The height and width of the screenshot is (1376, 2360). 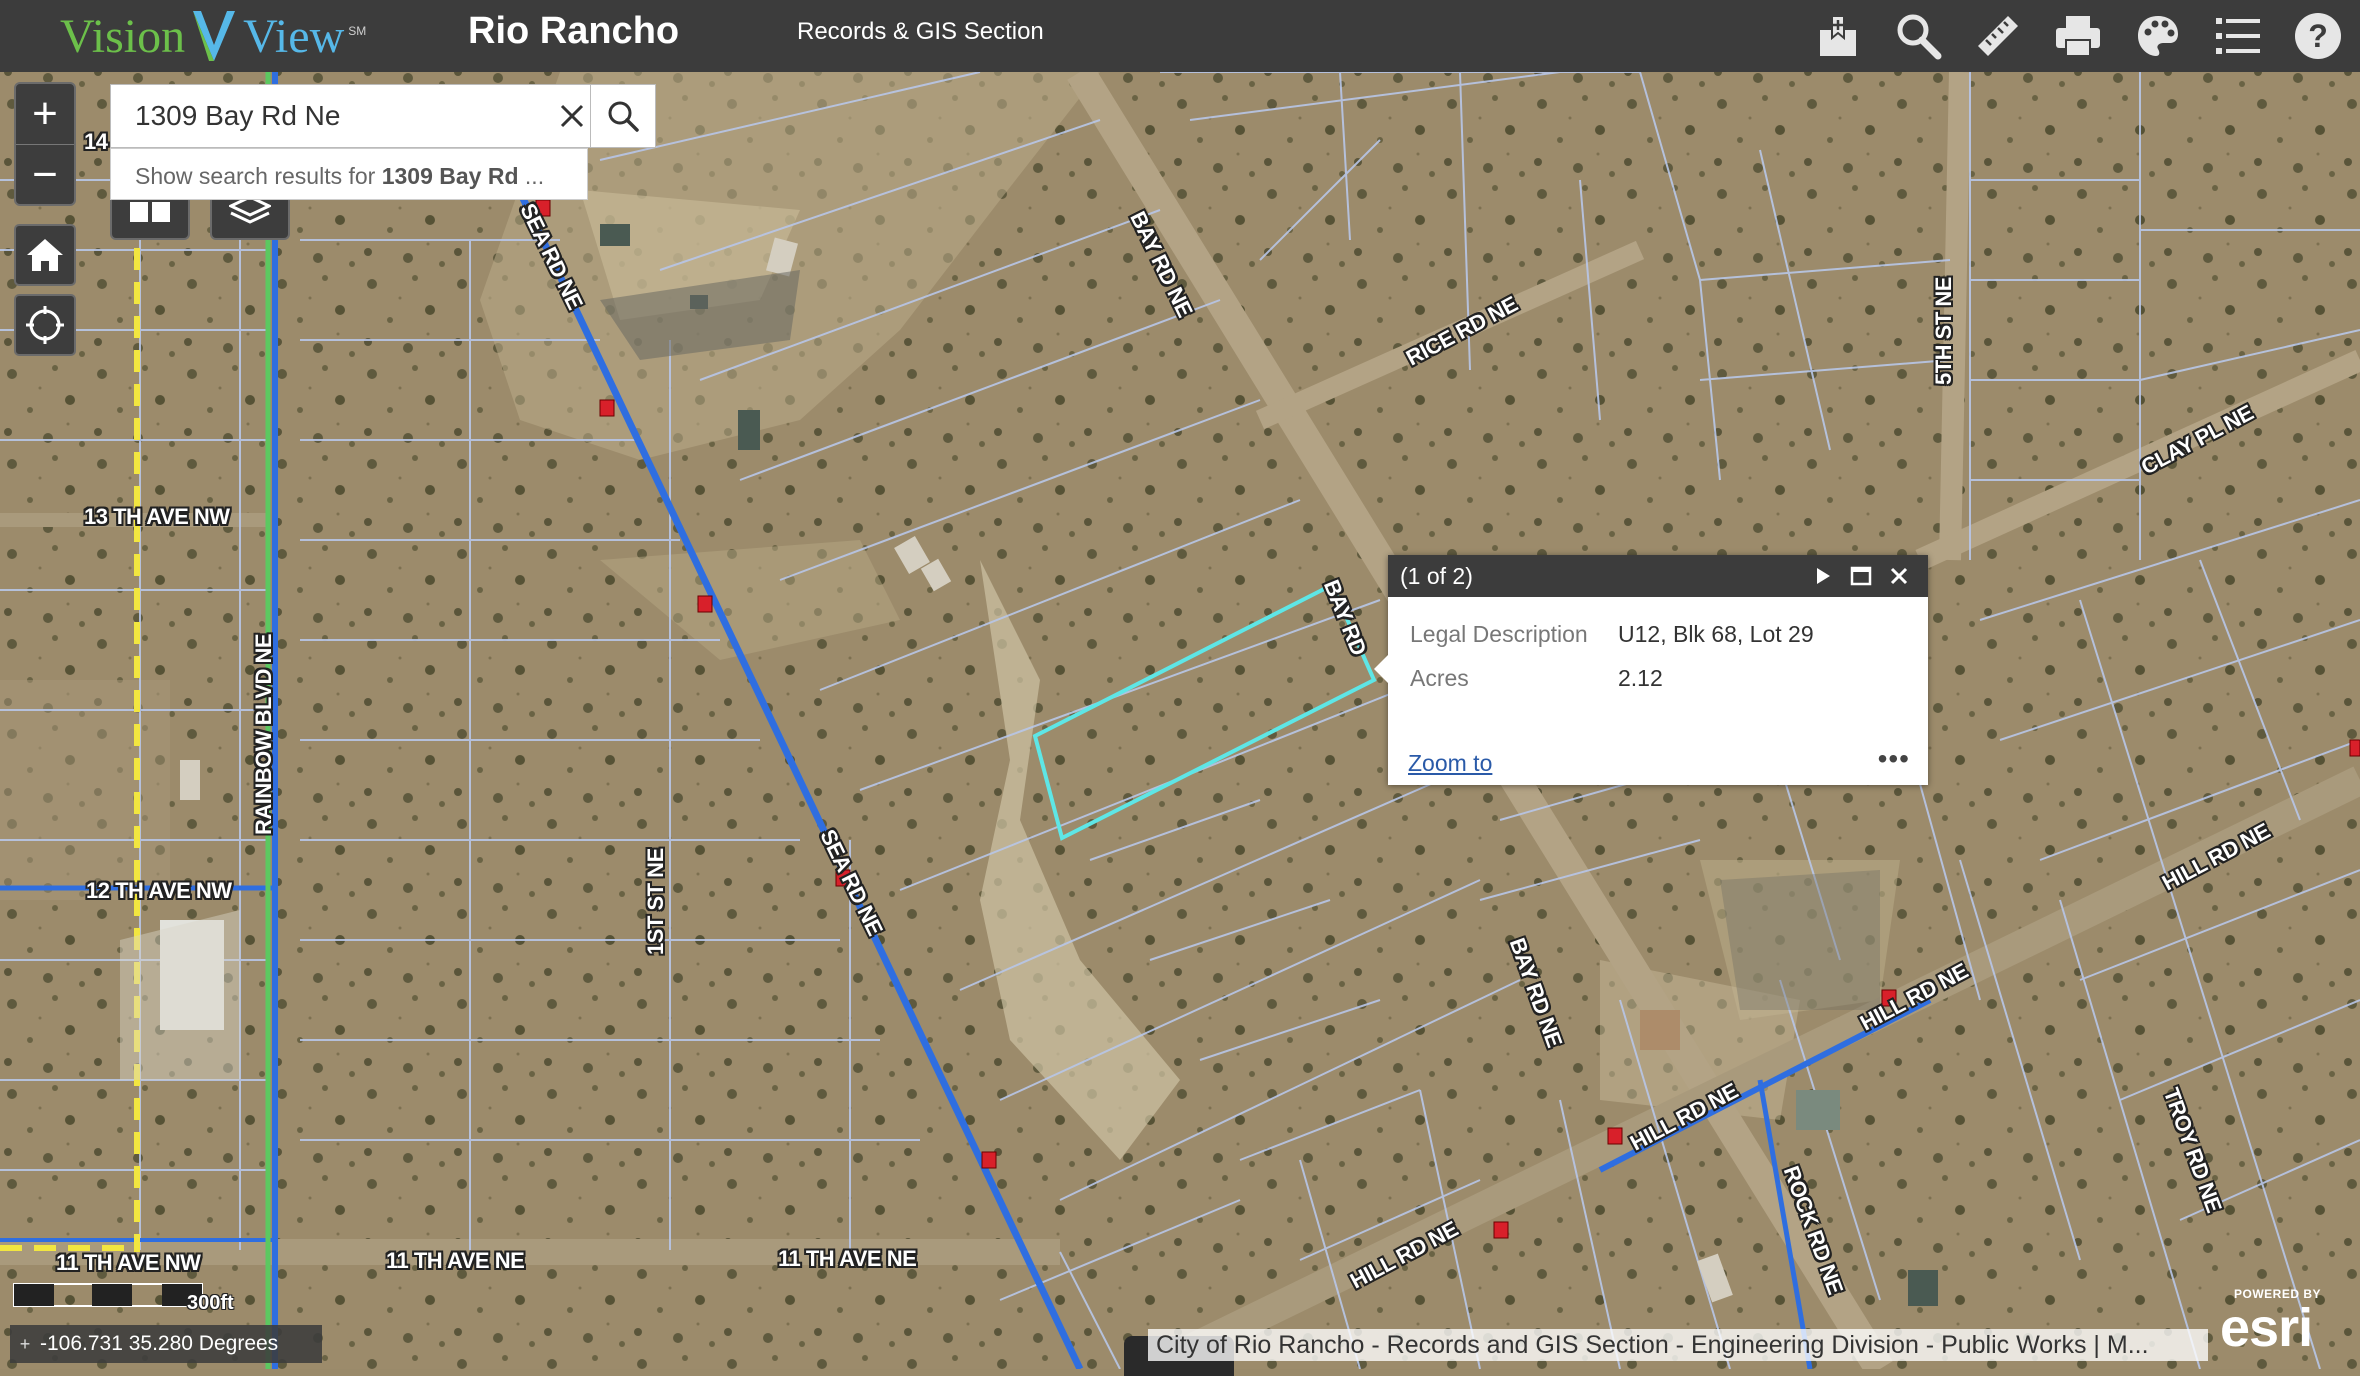 What do you see at coordinates (1499, 634) in the screenshot?
I see `field-label: Legal Description` at bounding box center [1499, 634].